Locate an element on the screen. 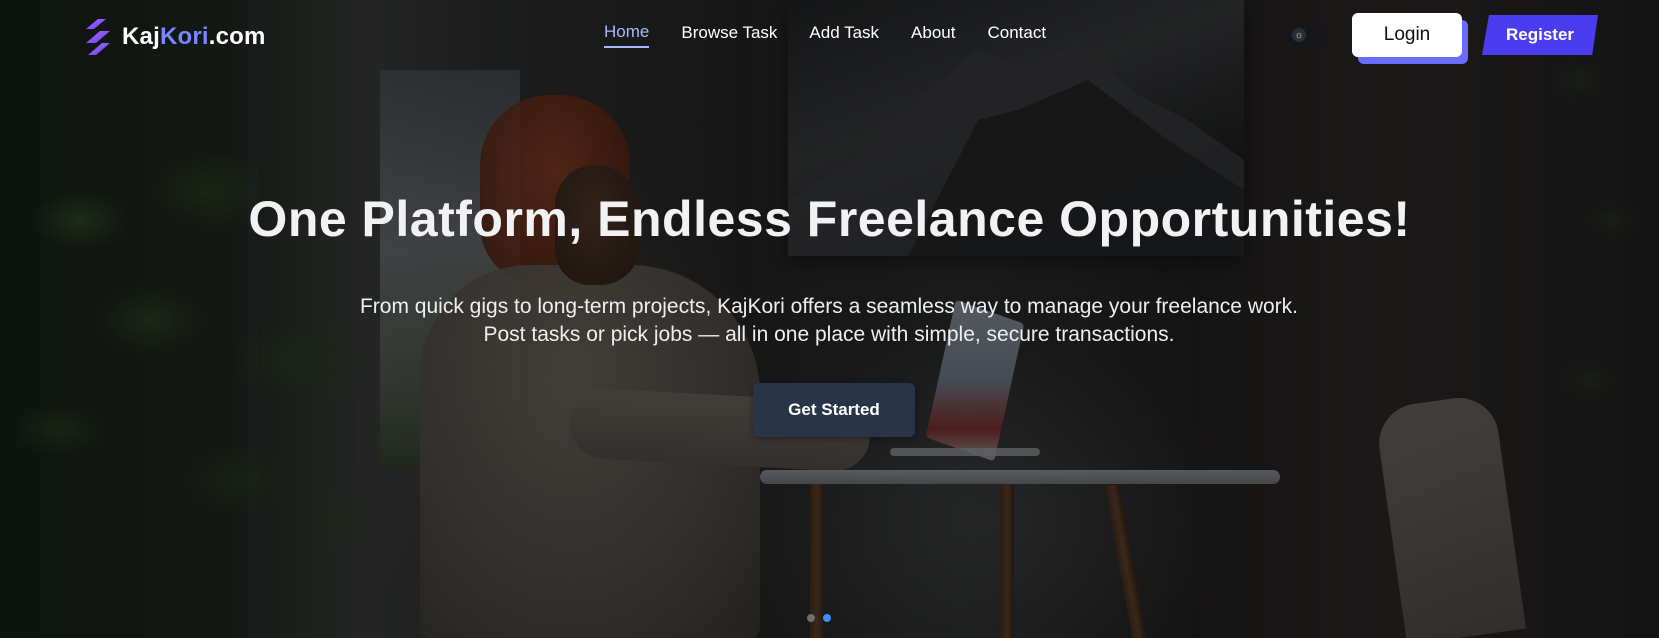 Image resolution: width=1659 pixels, height=638 pixels. brand-logo: KajKori.com is located at coordinates (175, 37).